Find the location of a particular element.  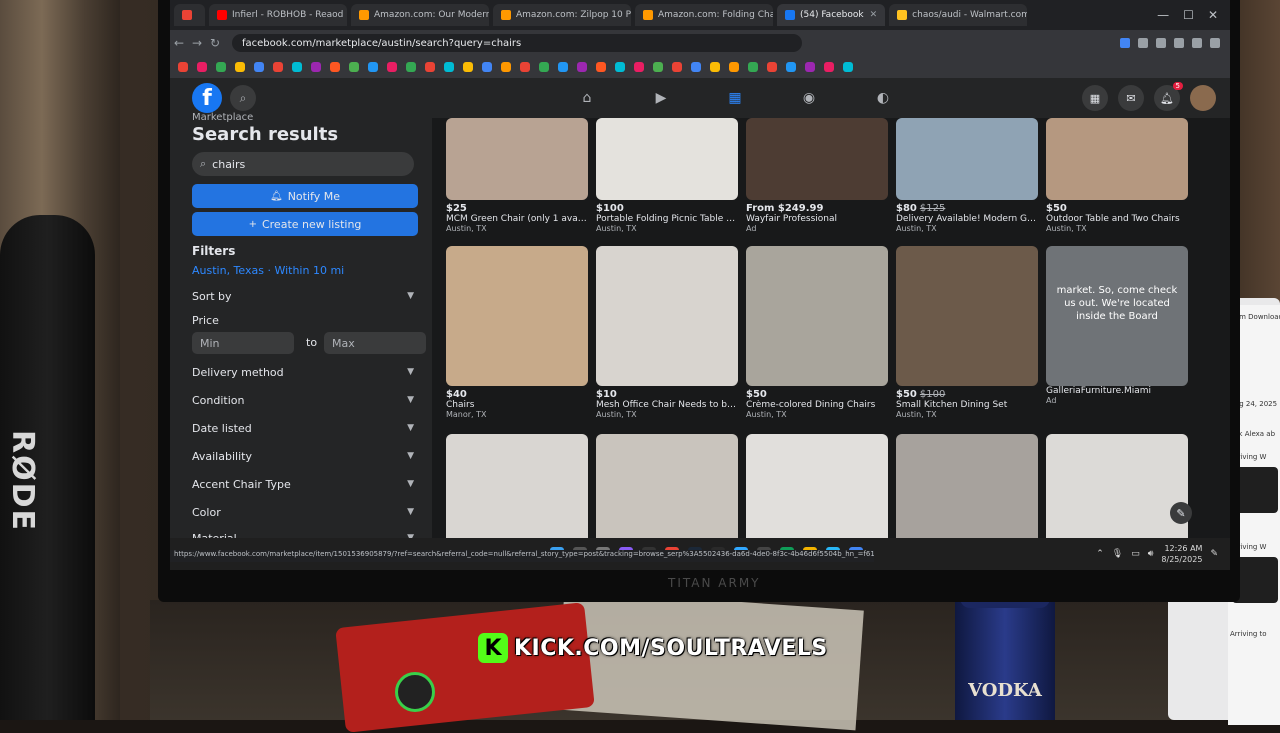

filter-accent-chair-type: Accent Chair Type ▼ is located at coordinates (303, 484).